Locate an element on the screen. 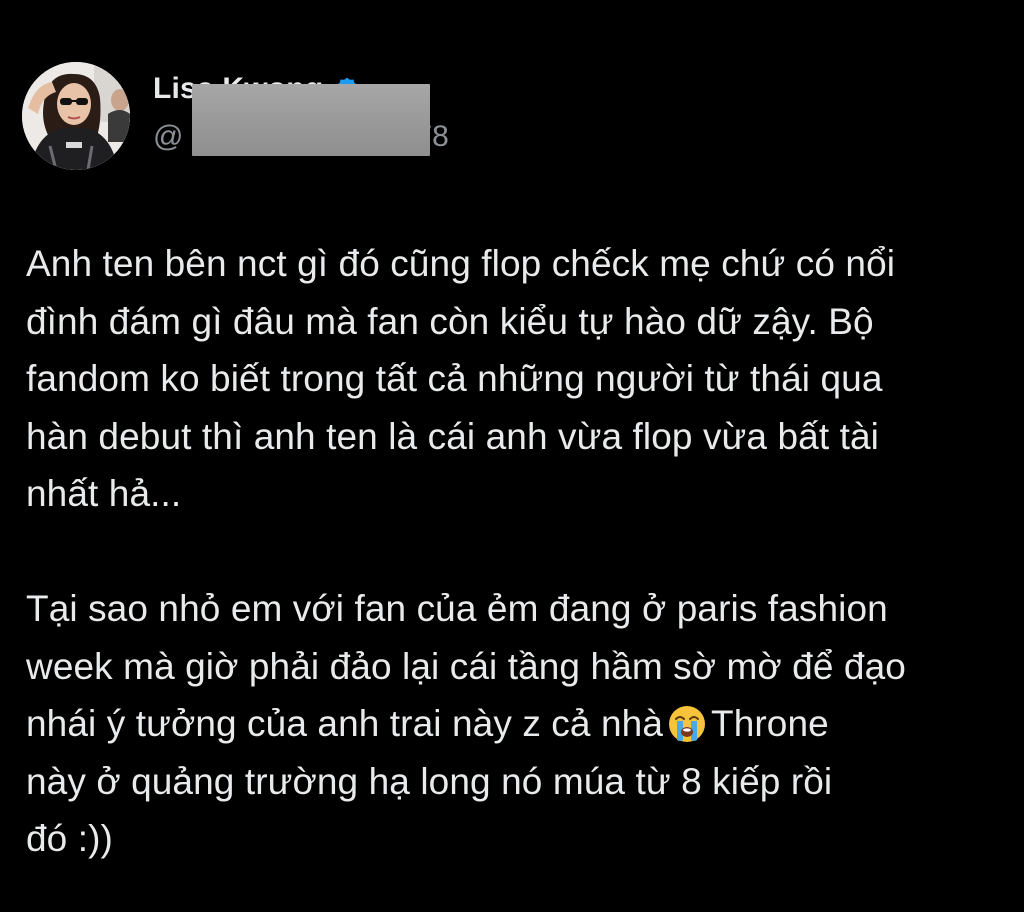 This screenshot has height=912, width=1024. loudly-crying-face-icon is located at coordinates (687, 724).